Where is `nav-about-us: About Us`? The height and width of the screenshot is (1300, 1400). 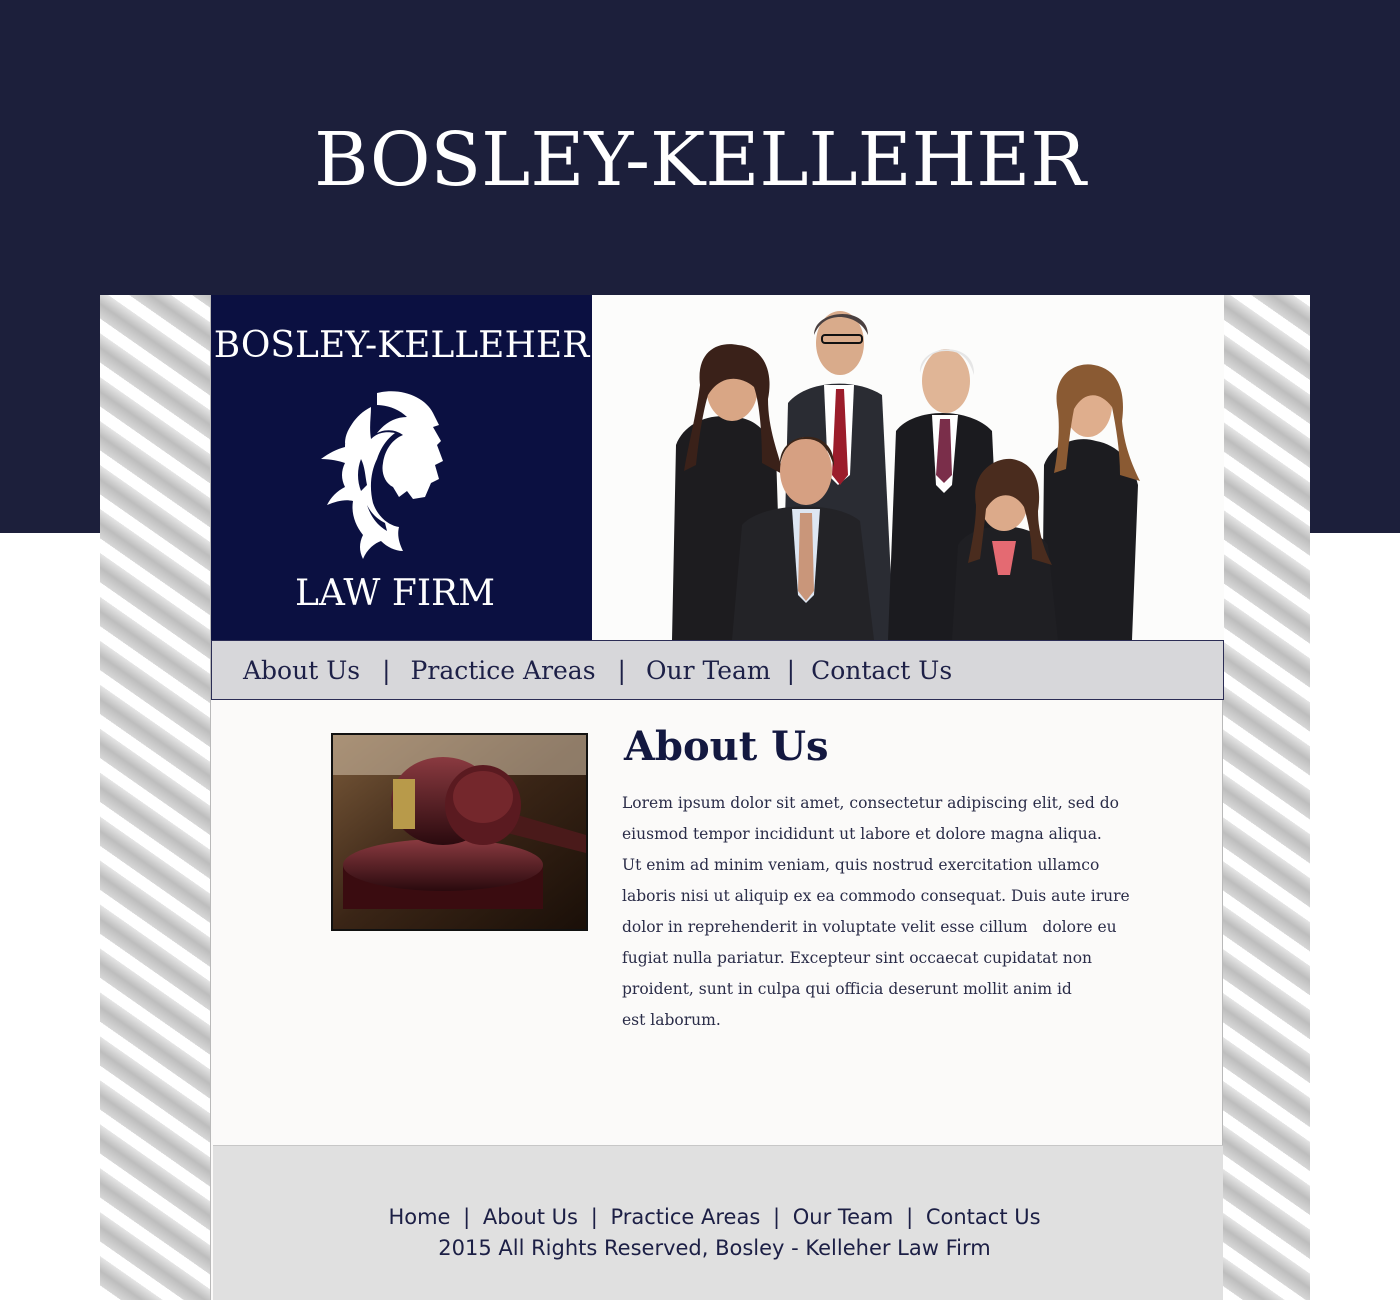
nav-about-us: About Us is located at coordinates (301, 670).